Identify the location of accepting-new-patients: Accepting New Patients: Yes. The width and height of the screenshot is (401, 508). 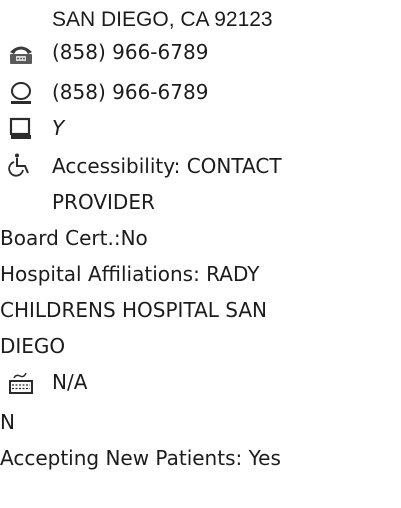
(140, 458).